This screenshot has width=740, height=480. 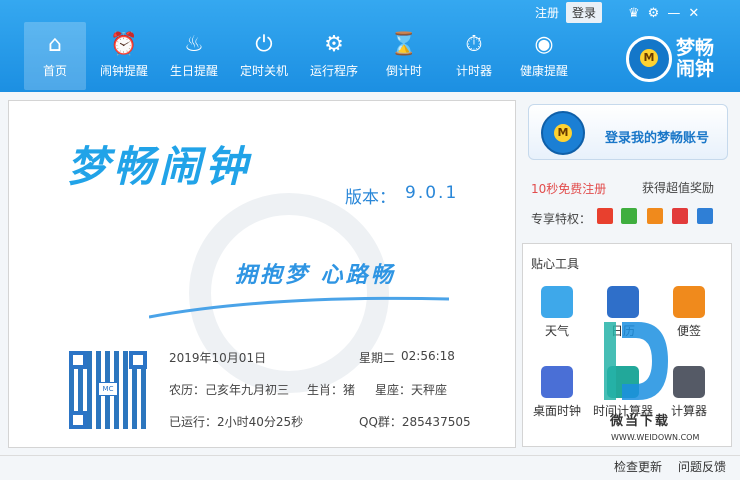 I want to click on privilege-present-icon, so click(x=680, y=216).